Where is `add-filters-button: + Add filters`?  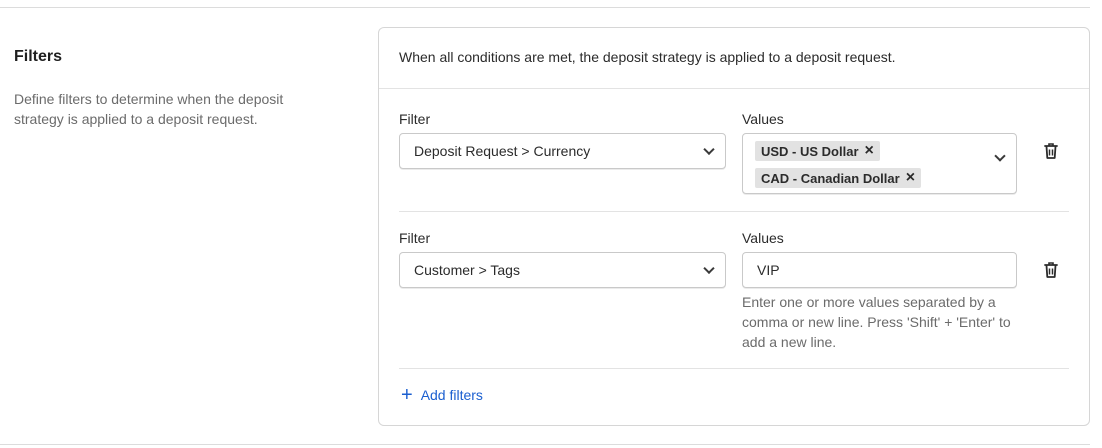
add-filters-button: + Add filters is located at coordinates (442, 395).